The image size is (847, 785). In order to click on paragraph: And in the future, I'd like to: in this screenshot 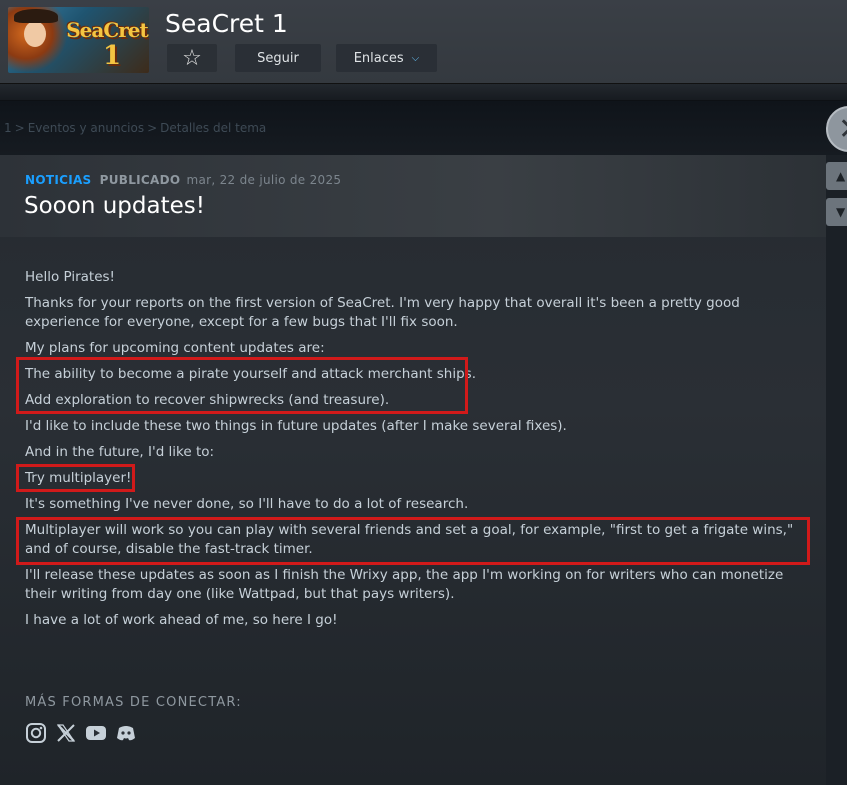, I will do `click(120, 452)`.